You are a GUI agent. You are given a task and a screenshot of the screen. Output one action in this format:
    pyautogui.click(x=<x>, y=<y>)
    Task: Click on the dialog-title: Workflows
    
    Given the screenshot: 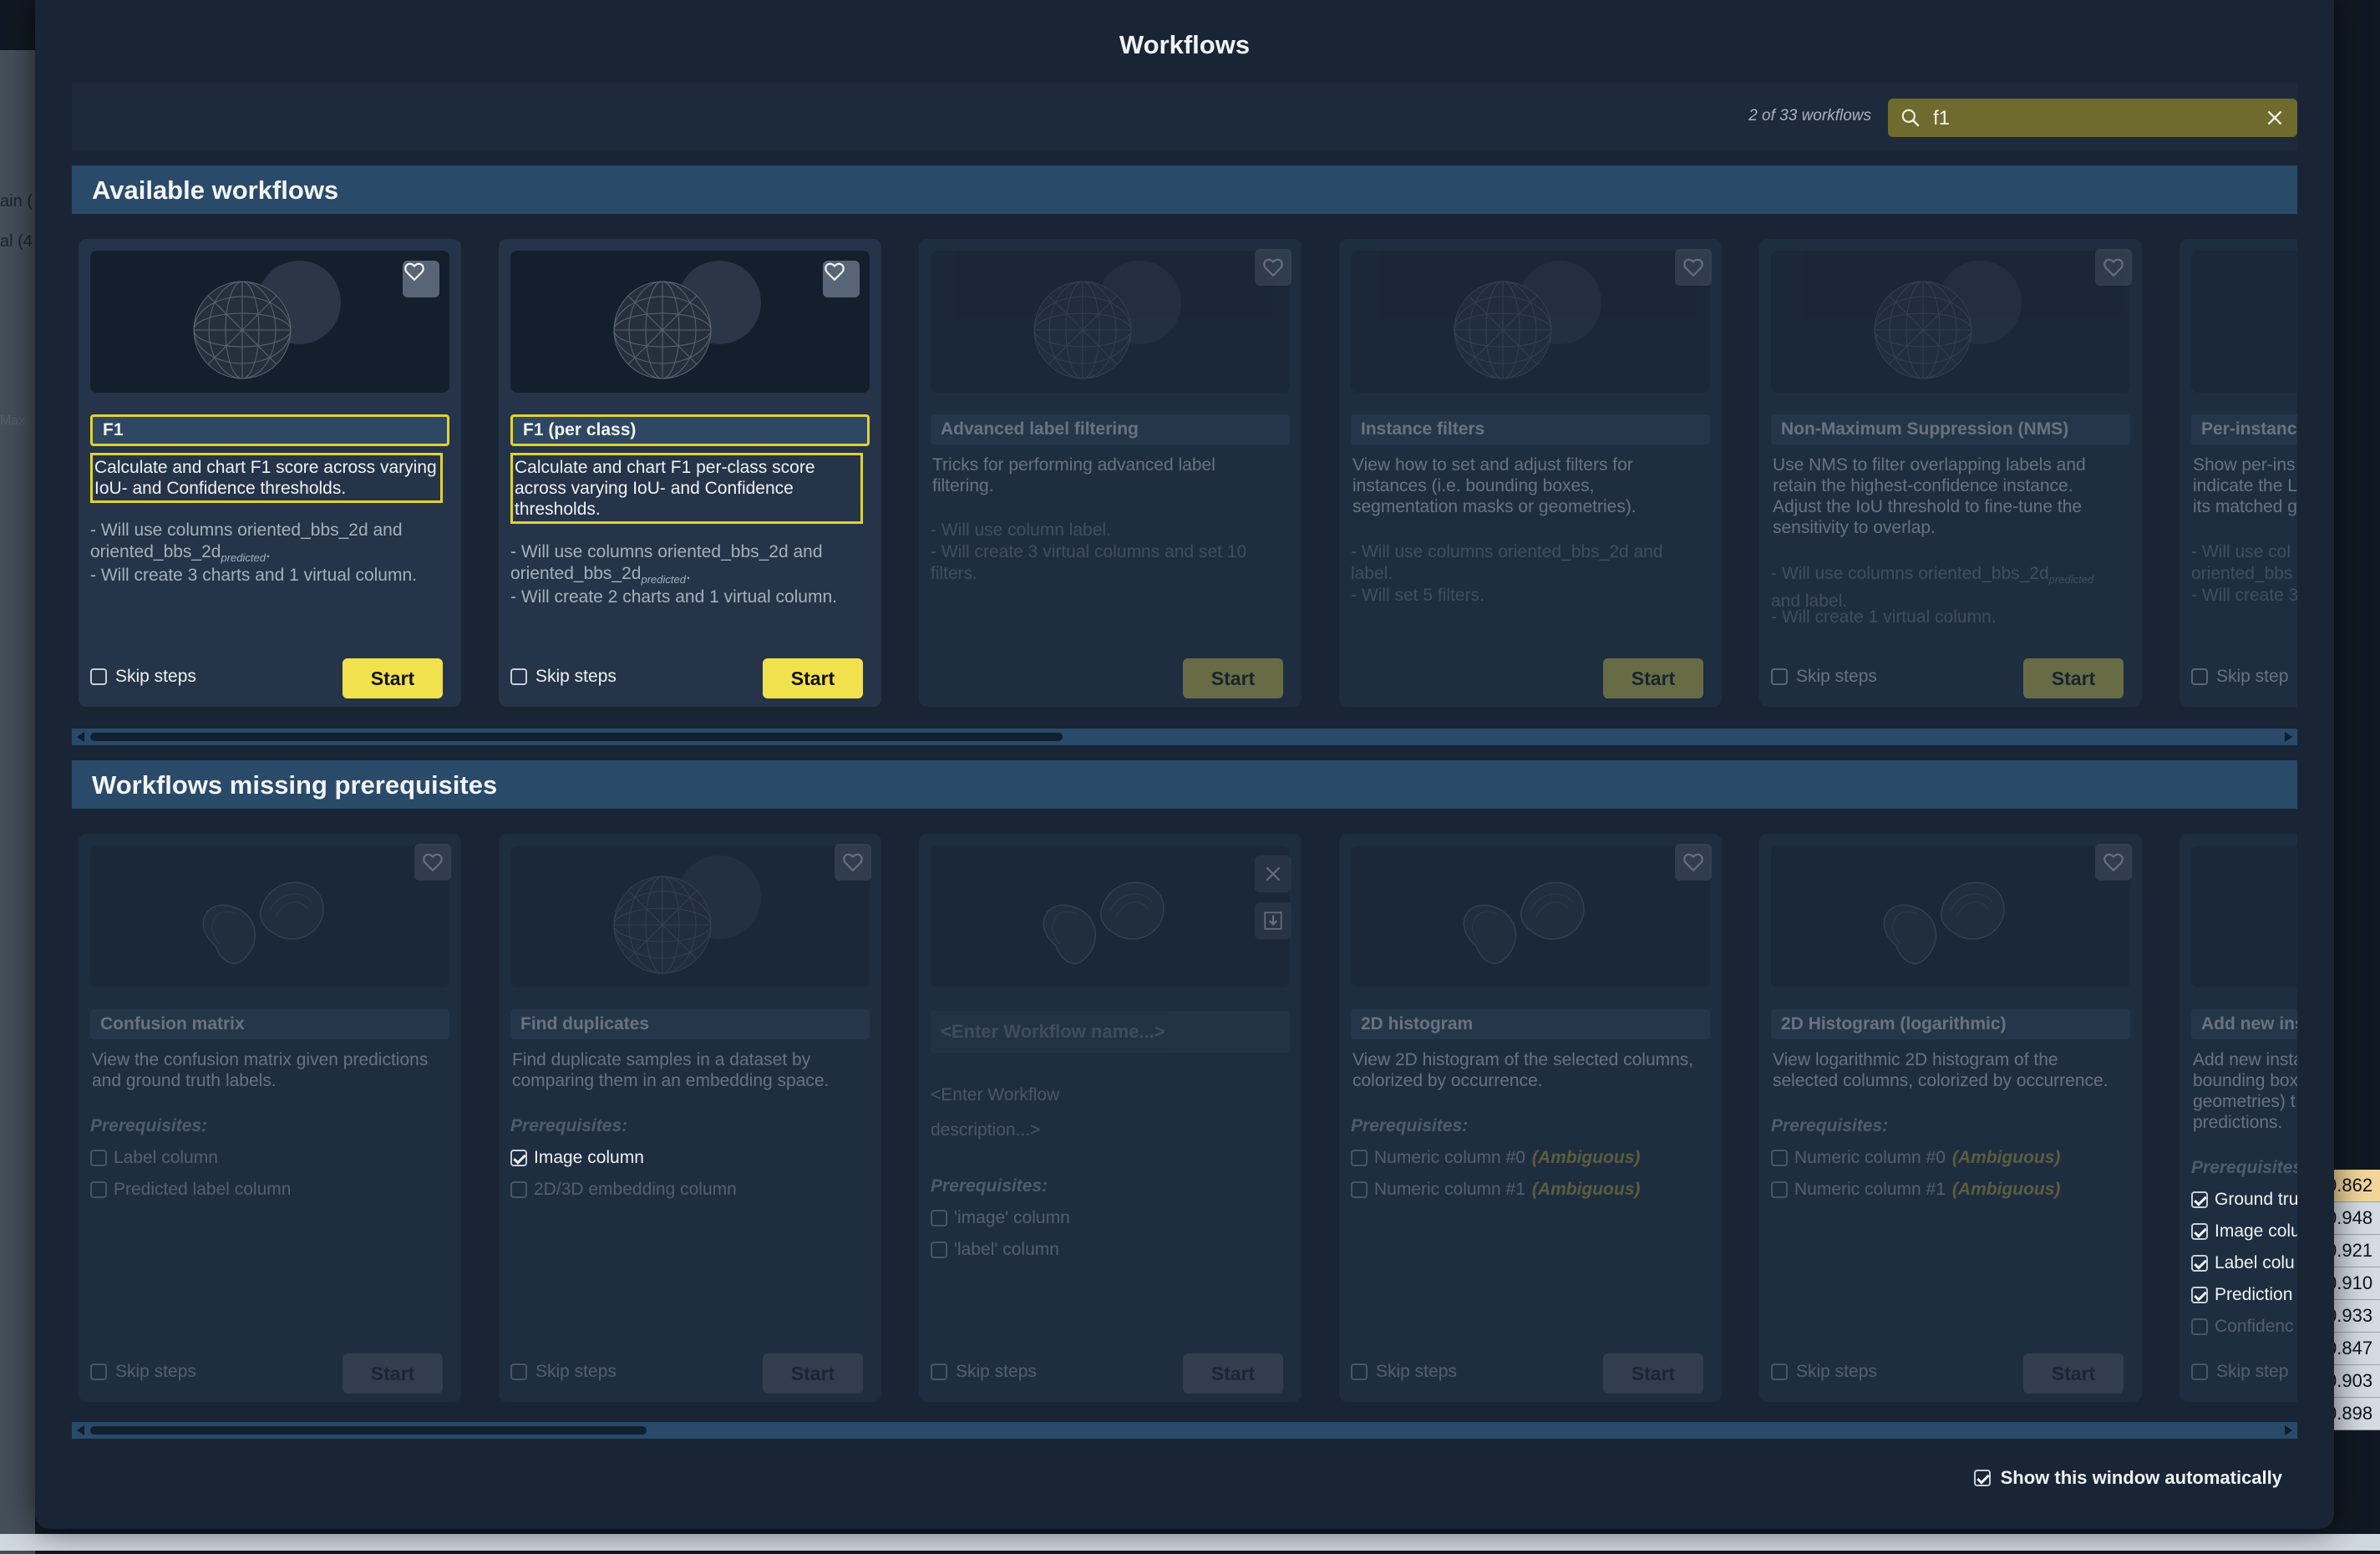 What is the action you would take?
    pyautogui.click(x=1185, y=44)
    